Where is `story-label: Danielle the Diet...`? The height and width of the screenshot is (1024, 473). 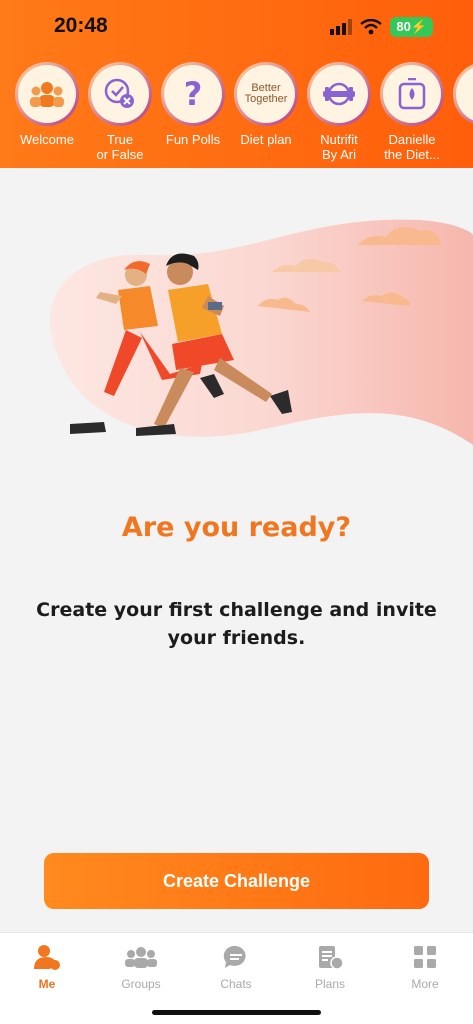
story-label: Danielle the Diet... is located at coordinates (412, 147).